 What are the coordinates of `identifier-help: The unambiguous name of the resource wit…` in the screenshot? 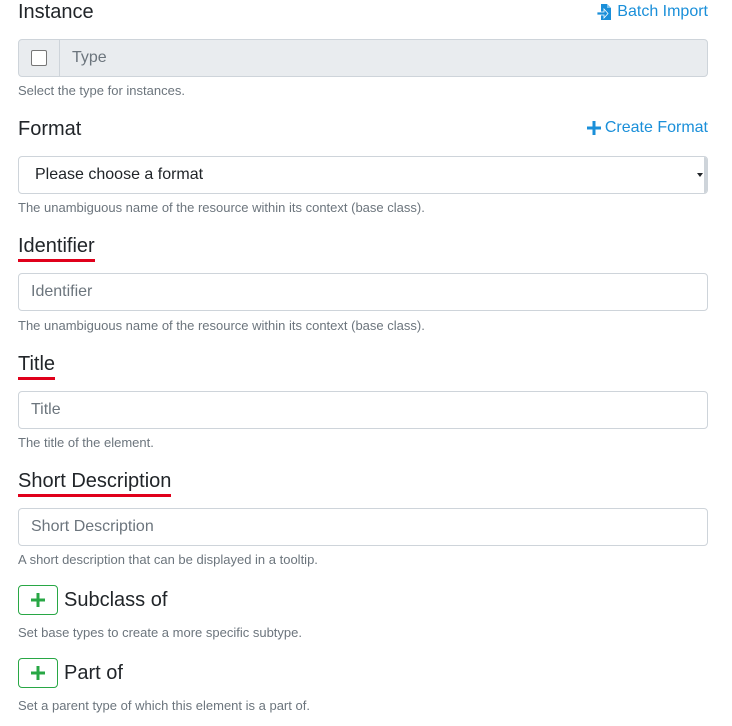 It's located at (221, 325).